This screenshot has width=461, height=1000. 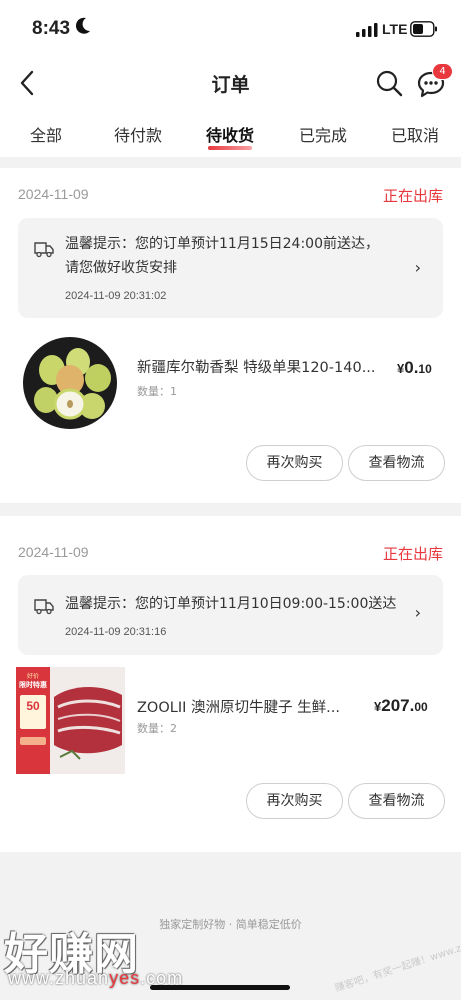 I want to click on network-type: LTE, so click(x=395, y=29).